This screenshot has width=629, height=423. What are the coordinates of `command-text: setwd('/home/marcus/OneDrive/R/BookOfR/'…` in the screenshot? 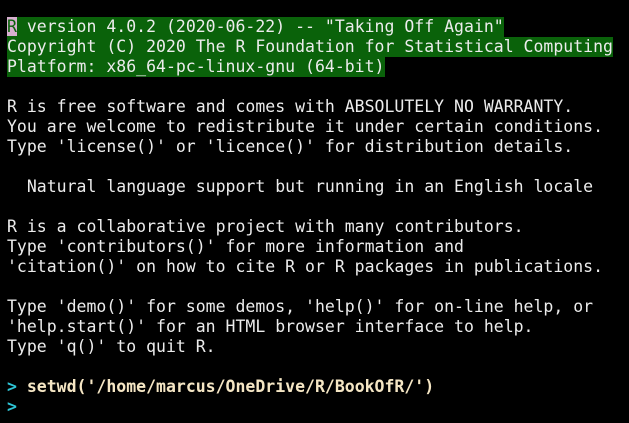 It's located at (230, 386).